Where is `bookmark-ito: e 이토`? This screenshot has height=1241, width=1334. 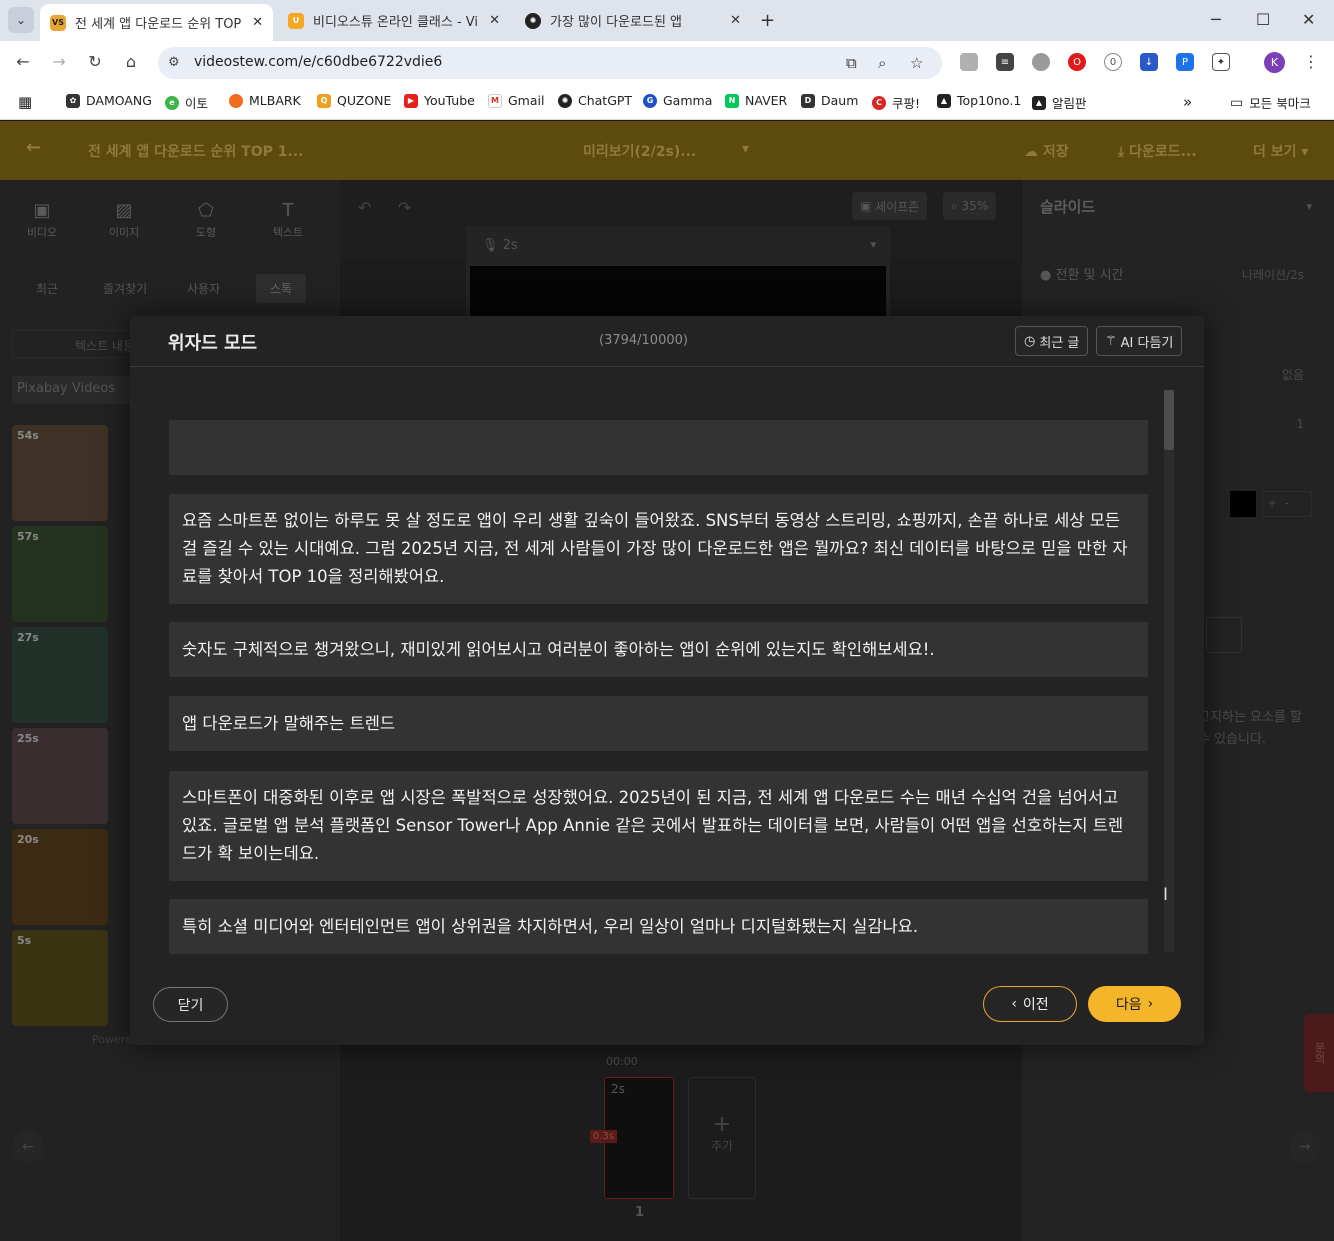
bookmark-ito: e 이토 is located at coordinates (186, 102).